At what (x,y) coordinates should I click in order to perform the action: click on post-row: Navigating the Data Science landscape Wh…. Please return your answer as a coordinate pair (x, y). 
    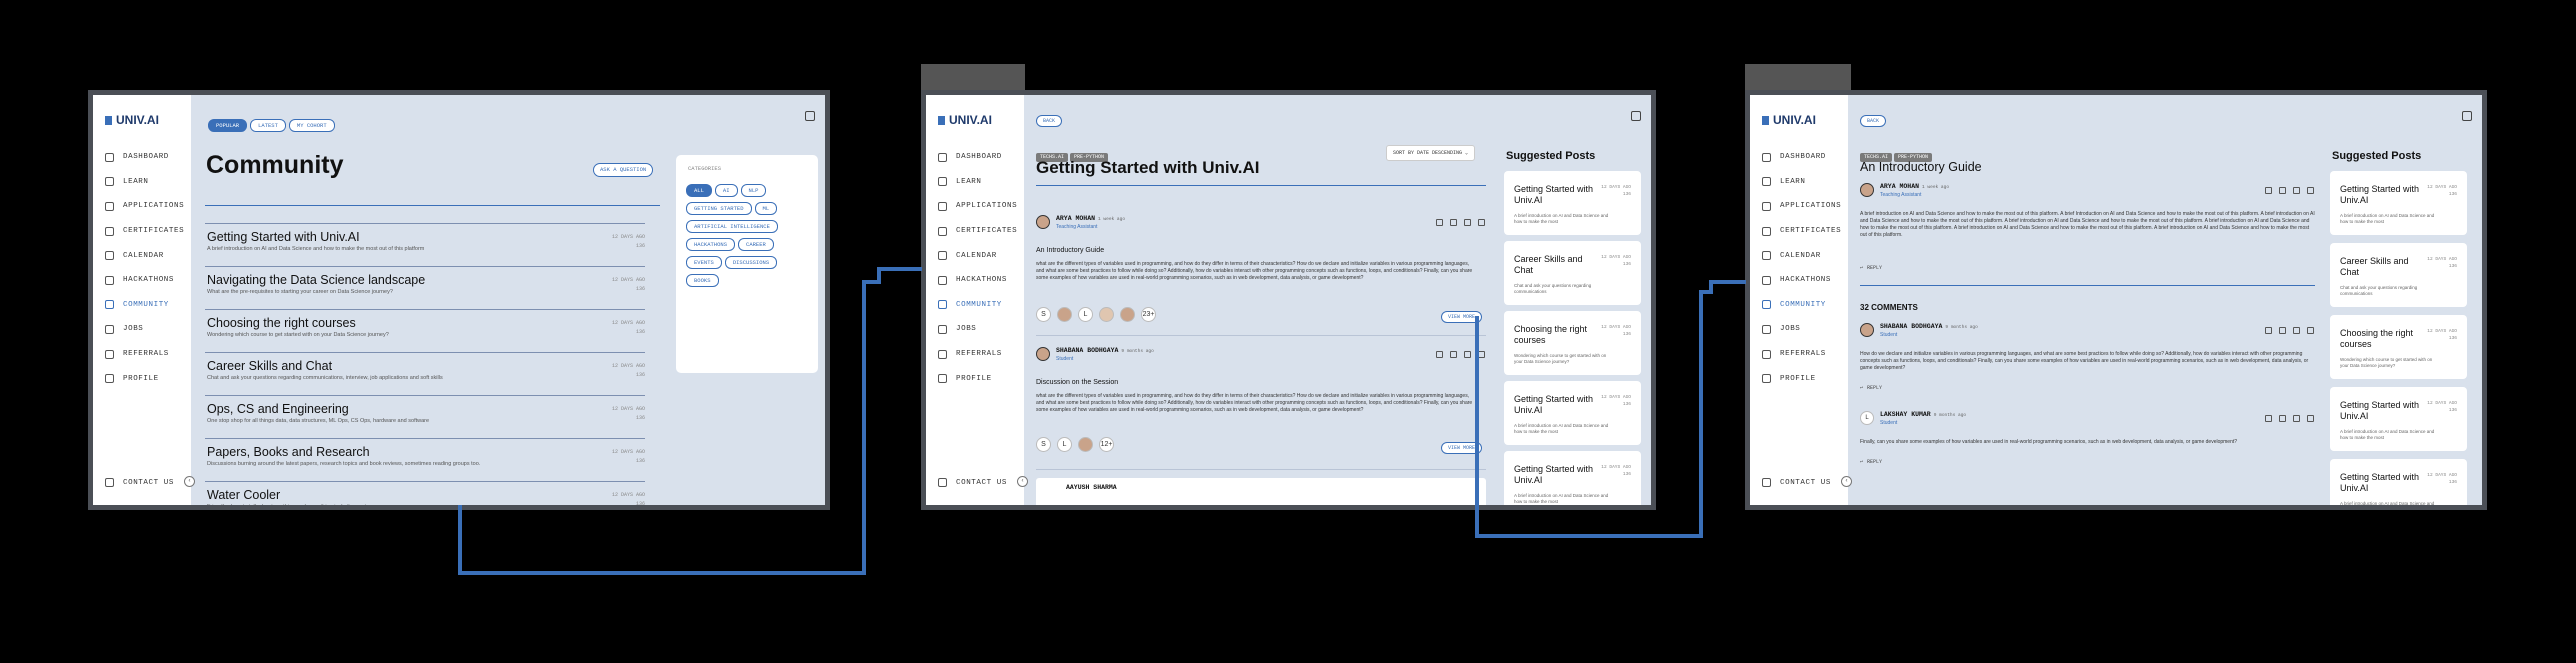
    Looking at the image, I should click on (425, 287).